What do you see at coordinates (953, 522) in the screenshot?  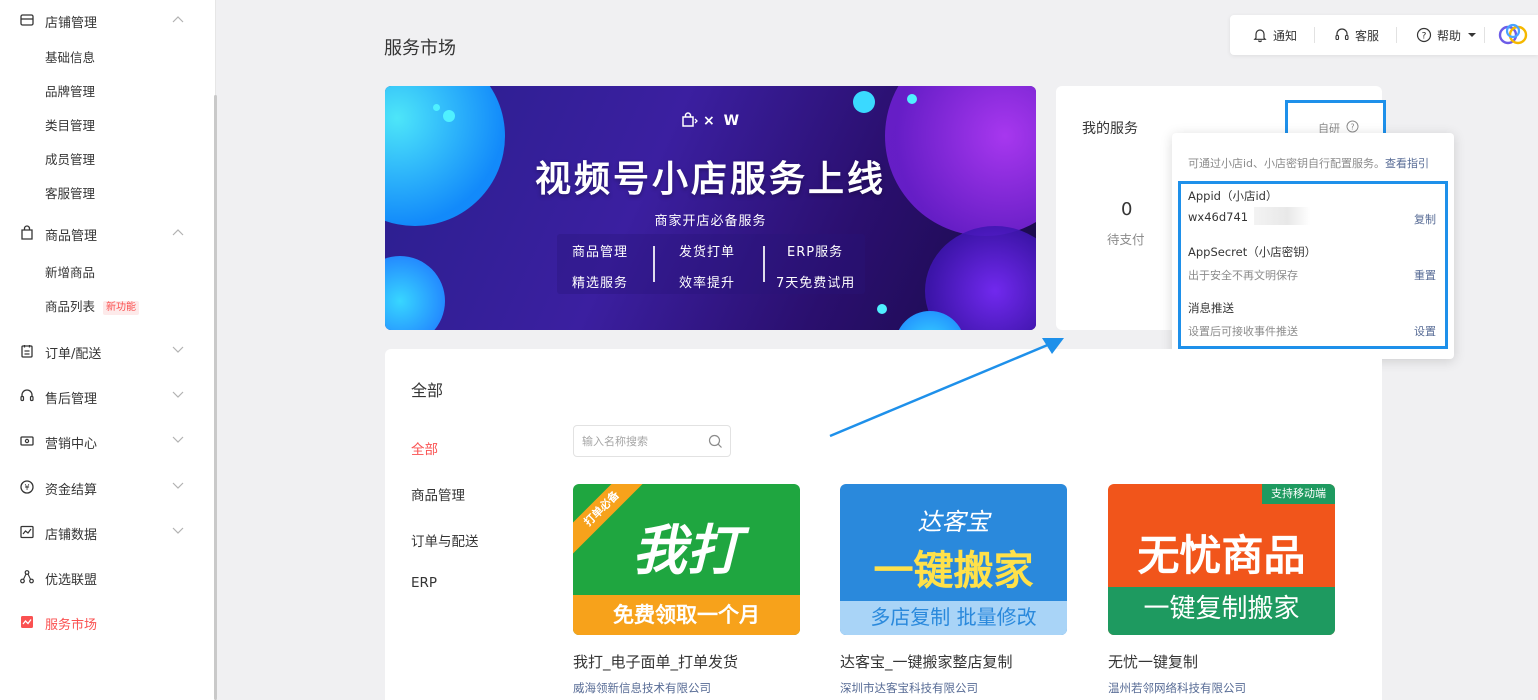 I see `product-image-logo: 达客宝` at bounding box center [953, 522].